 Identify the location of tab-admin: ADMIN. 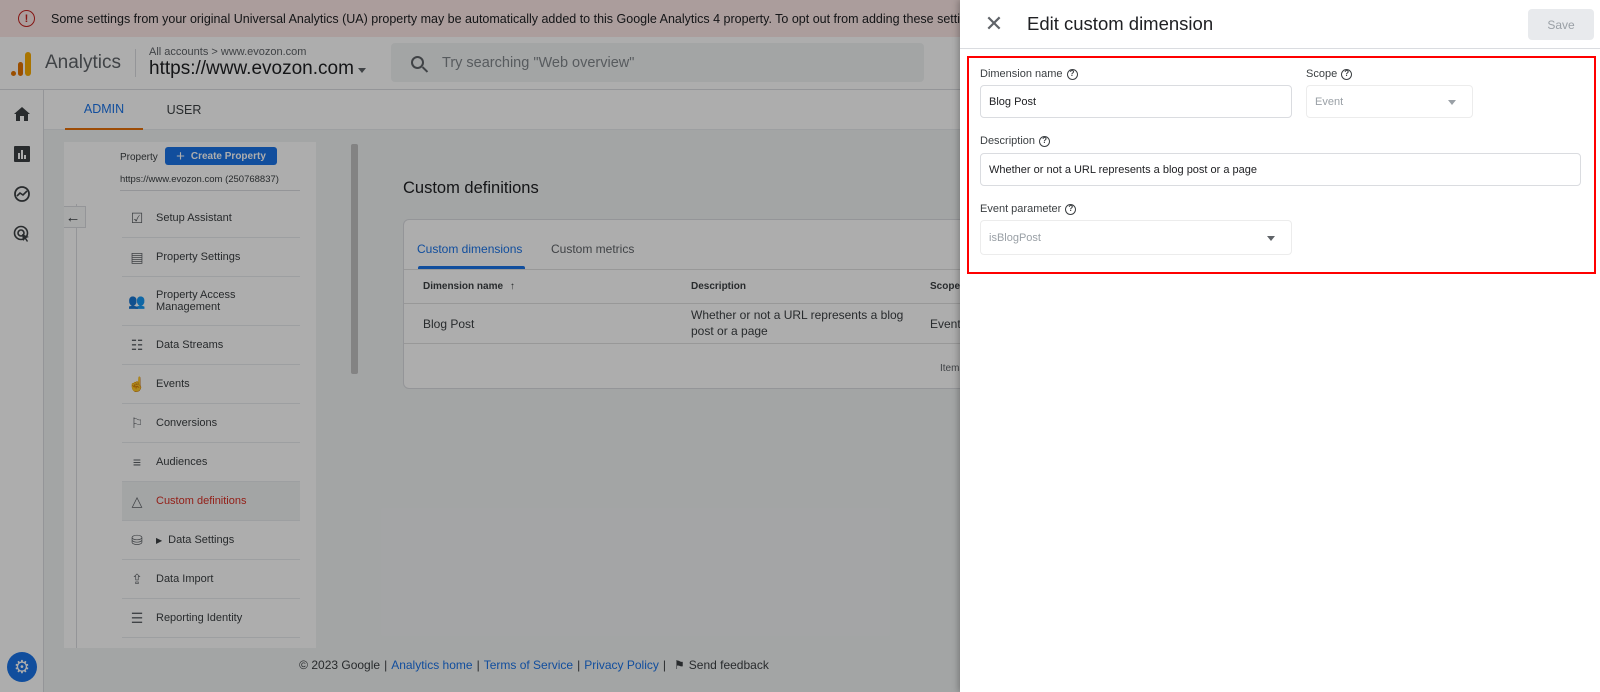
(104, 110).